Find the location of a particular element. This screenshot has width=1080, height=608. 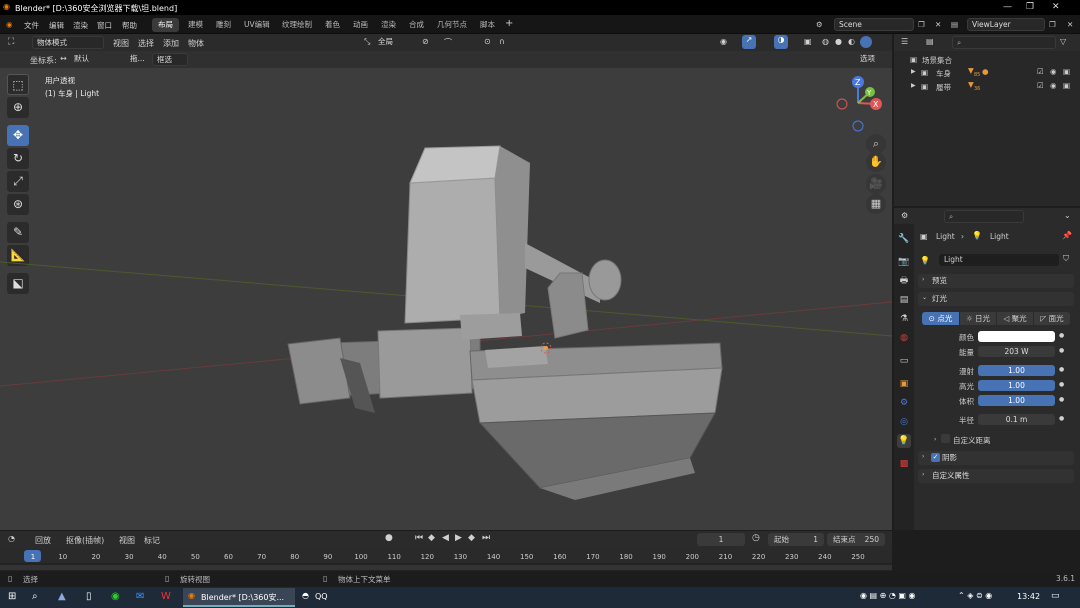

wireframe-shading-icon: ◍ is located at coordinates (825, 41).